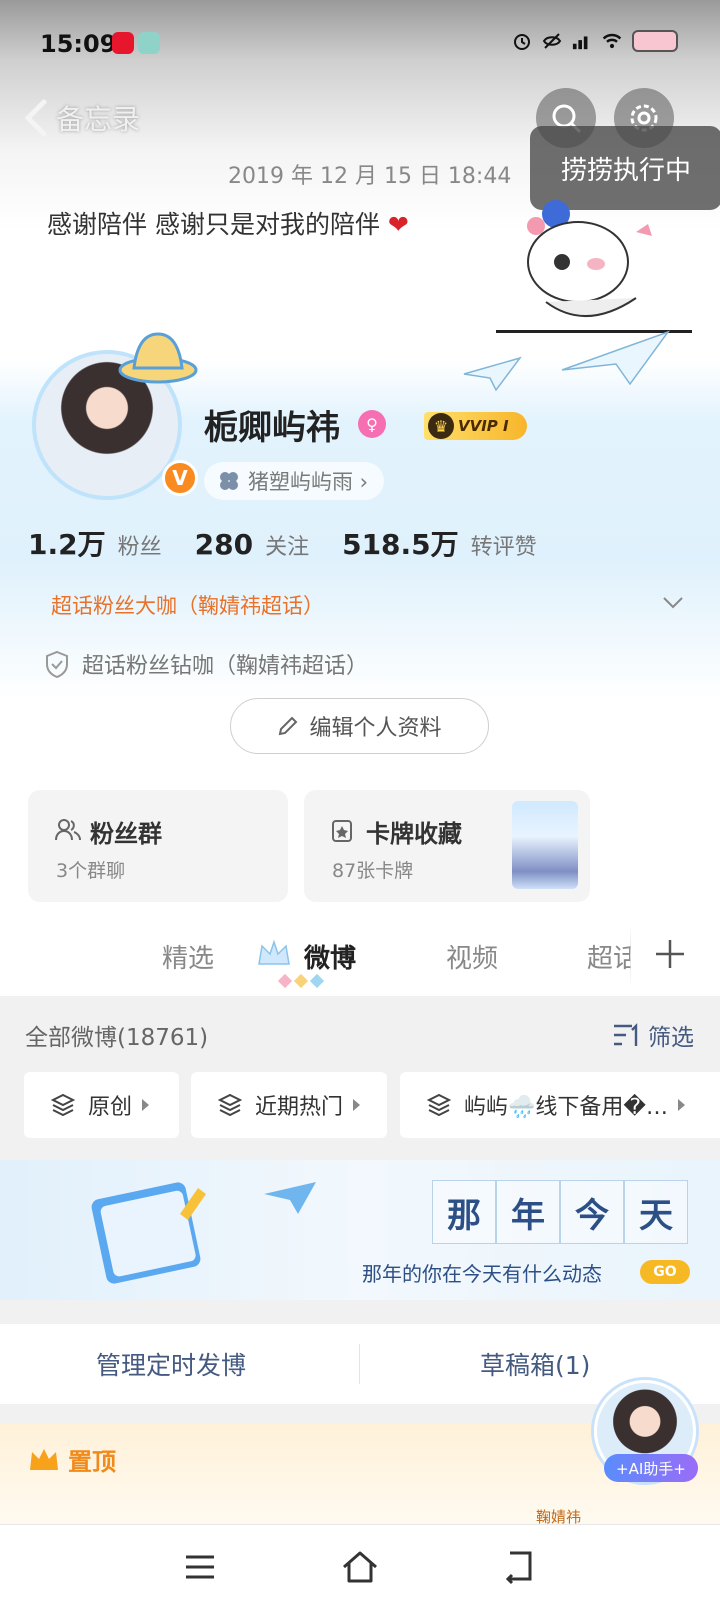 This screenshot has width=720, height=1608. I want to click on edit-profile-button: 编辑个人资料, so click(359, 726).